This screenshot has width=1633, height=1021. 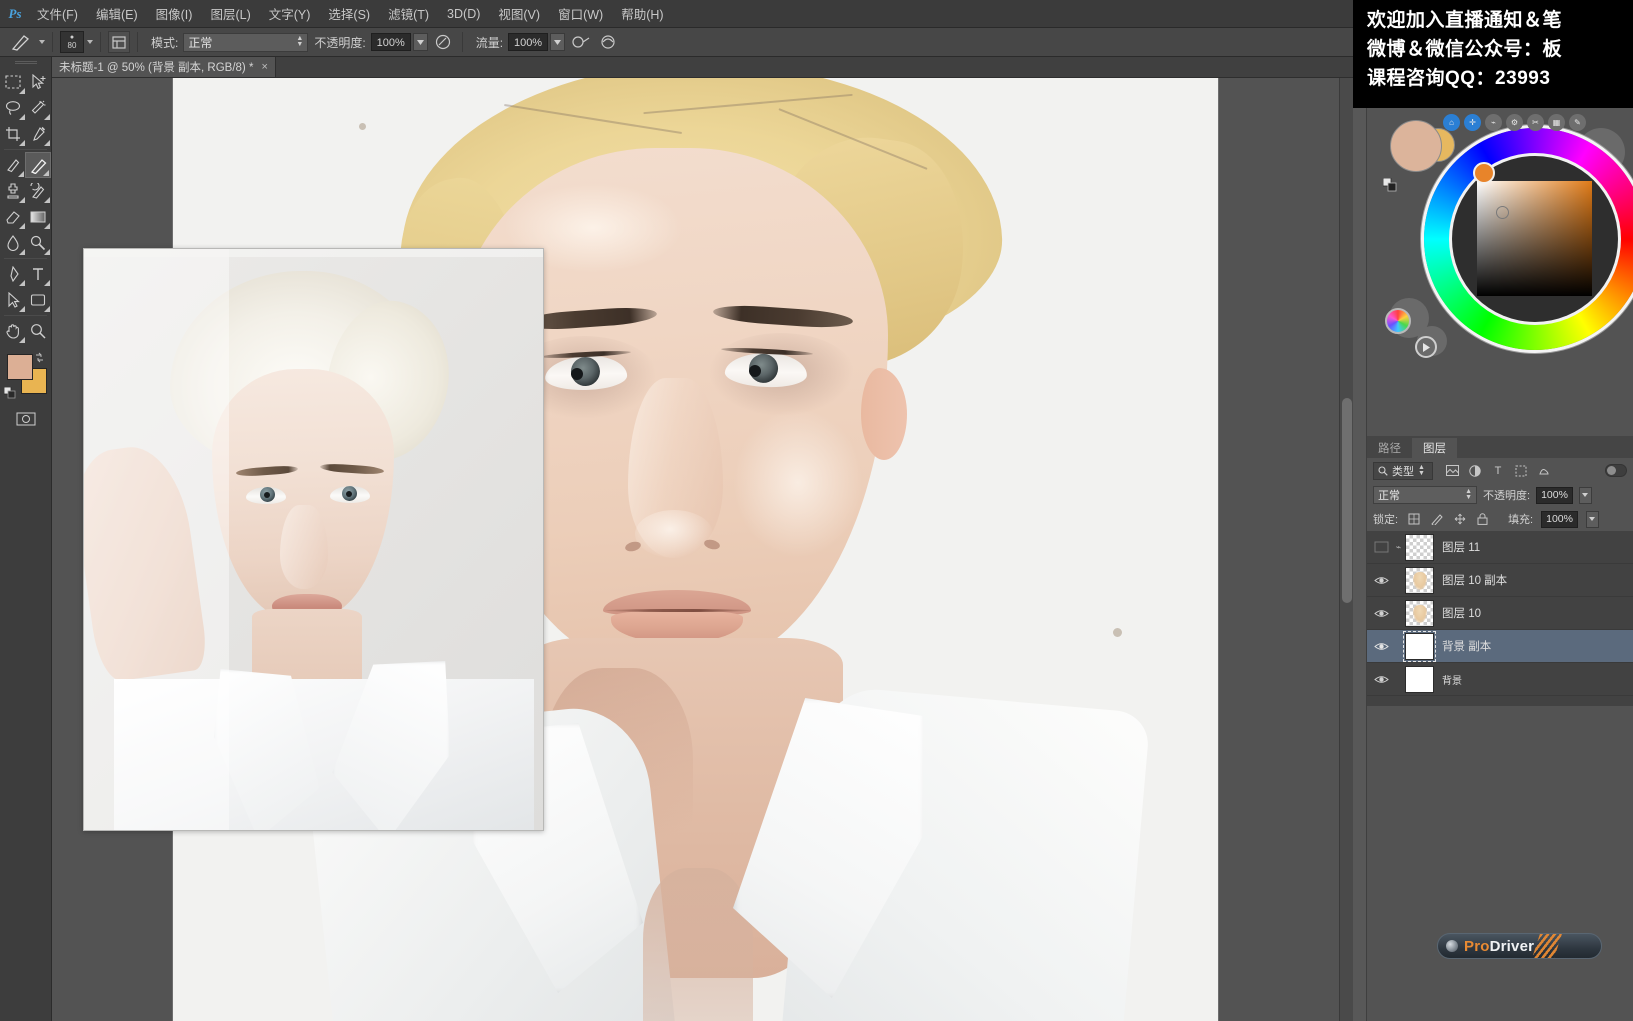 What do you see at coordinates (1434, 448) in the screenshot?
I see `tab-layers: 图层` at bounding box center [1434, 448].